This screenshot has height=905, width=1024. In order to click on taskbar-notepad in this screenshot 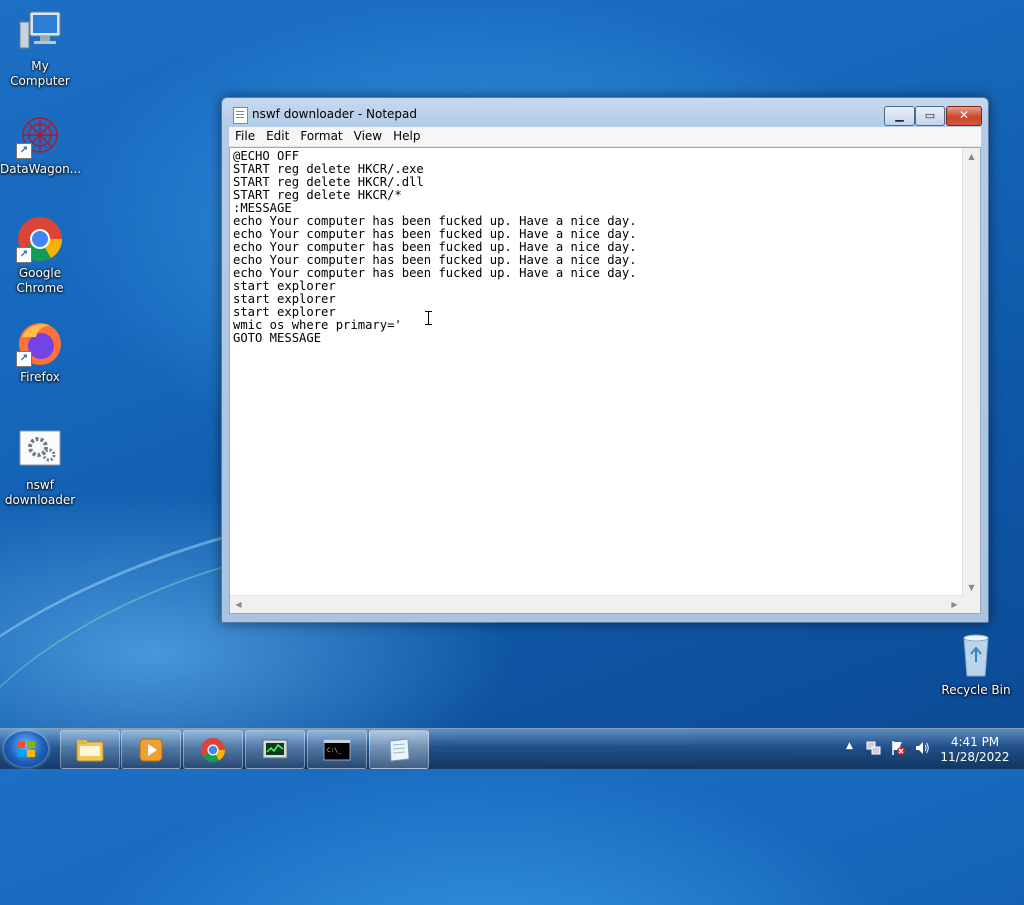, I will do `click(399, 749)`.